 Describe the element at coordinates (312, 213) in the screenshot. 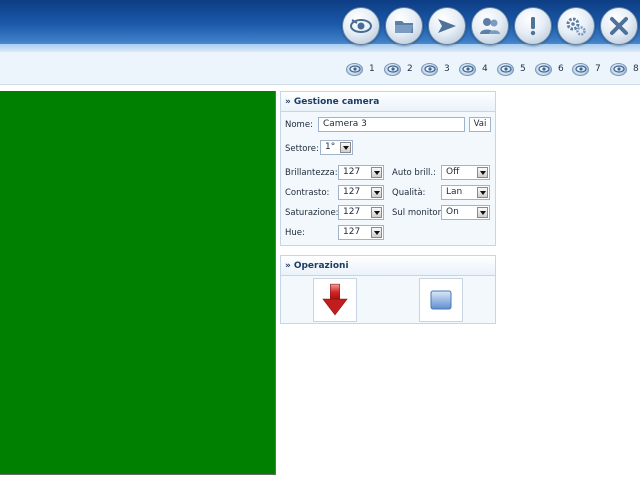

I see `saturation-label: Saturazione:` at that location.